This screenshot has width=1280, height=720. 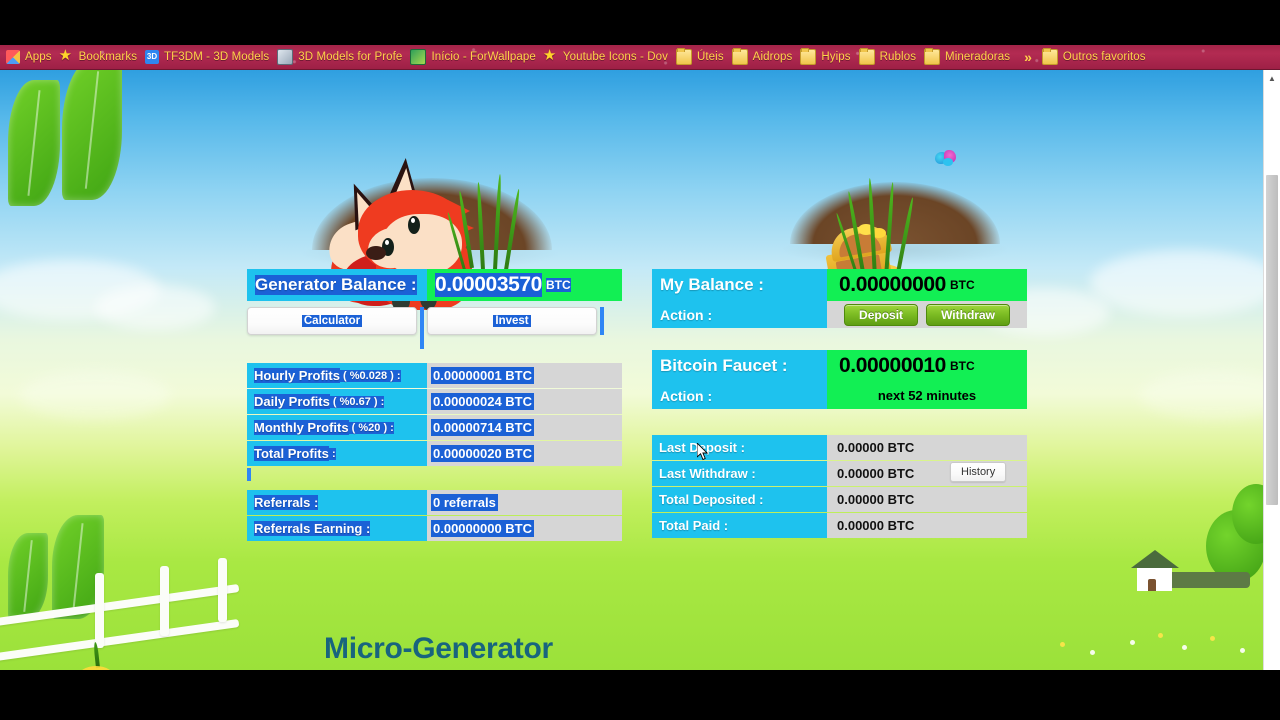 What do you see at coordinates (332, 321) in the screenshot?
I see `calculator-button: Calculator` at bounding box center [332, 321].